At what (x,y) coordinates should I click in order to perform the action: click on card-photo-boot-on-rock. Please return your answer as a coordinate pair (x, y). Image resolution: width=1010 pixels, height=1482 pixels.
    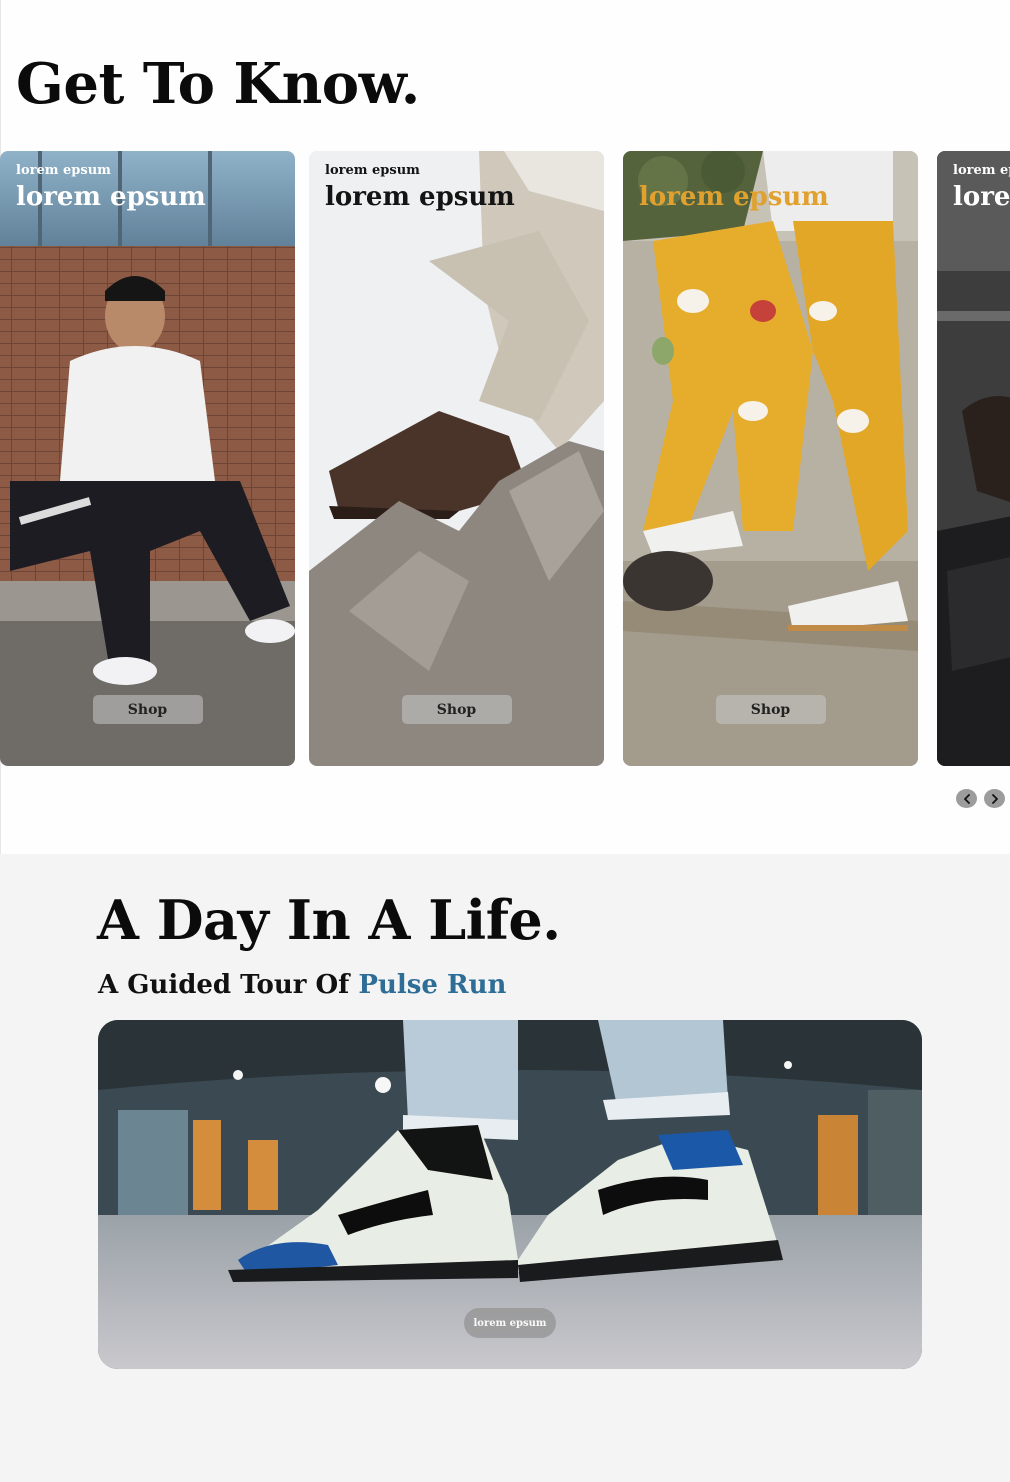
    Looking at the image, I should click on (456, 458).